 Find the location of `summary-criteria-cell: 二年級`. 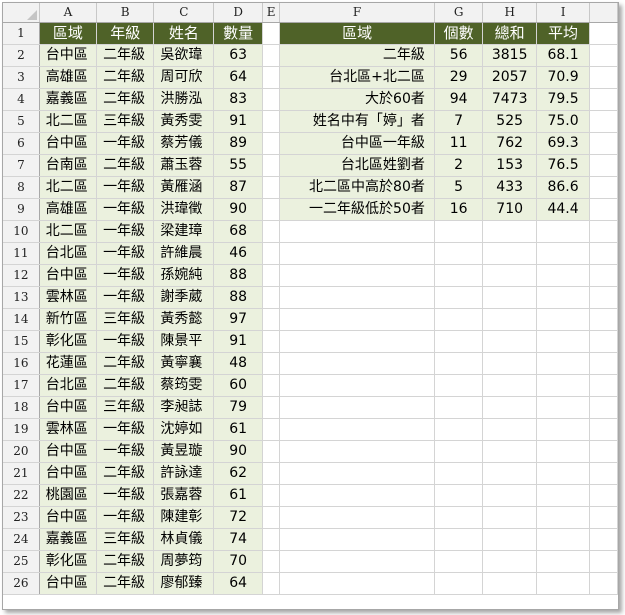

summary-criteria-cell: 二年級 is located at coordinates (357, 55).